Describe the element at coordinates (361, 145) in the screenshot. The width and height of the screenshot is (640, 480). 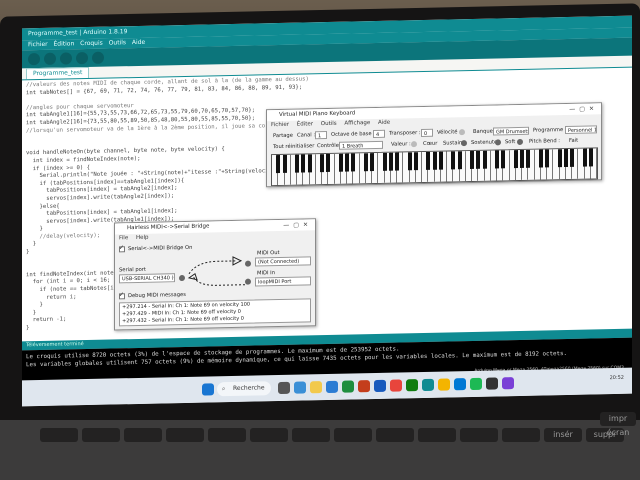
I see `controle-select: 1 Breath` at that location.